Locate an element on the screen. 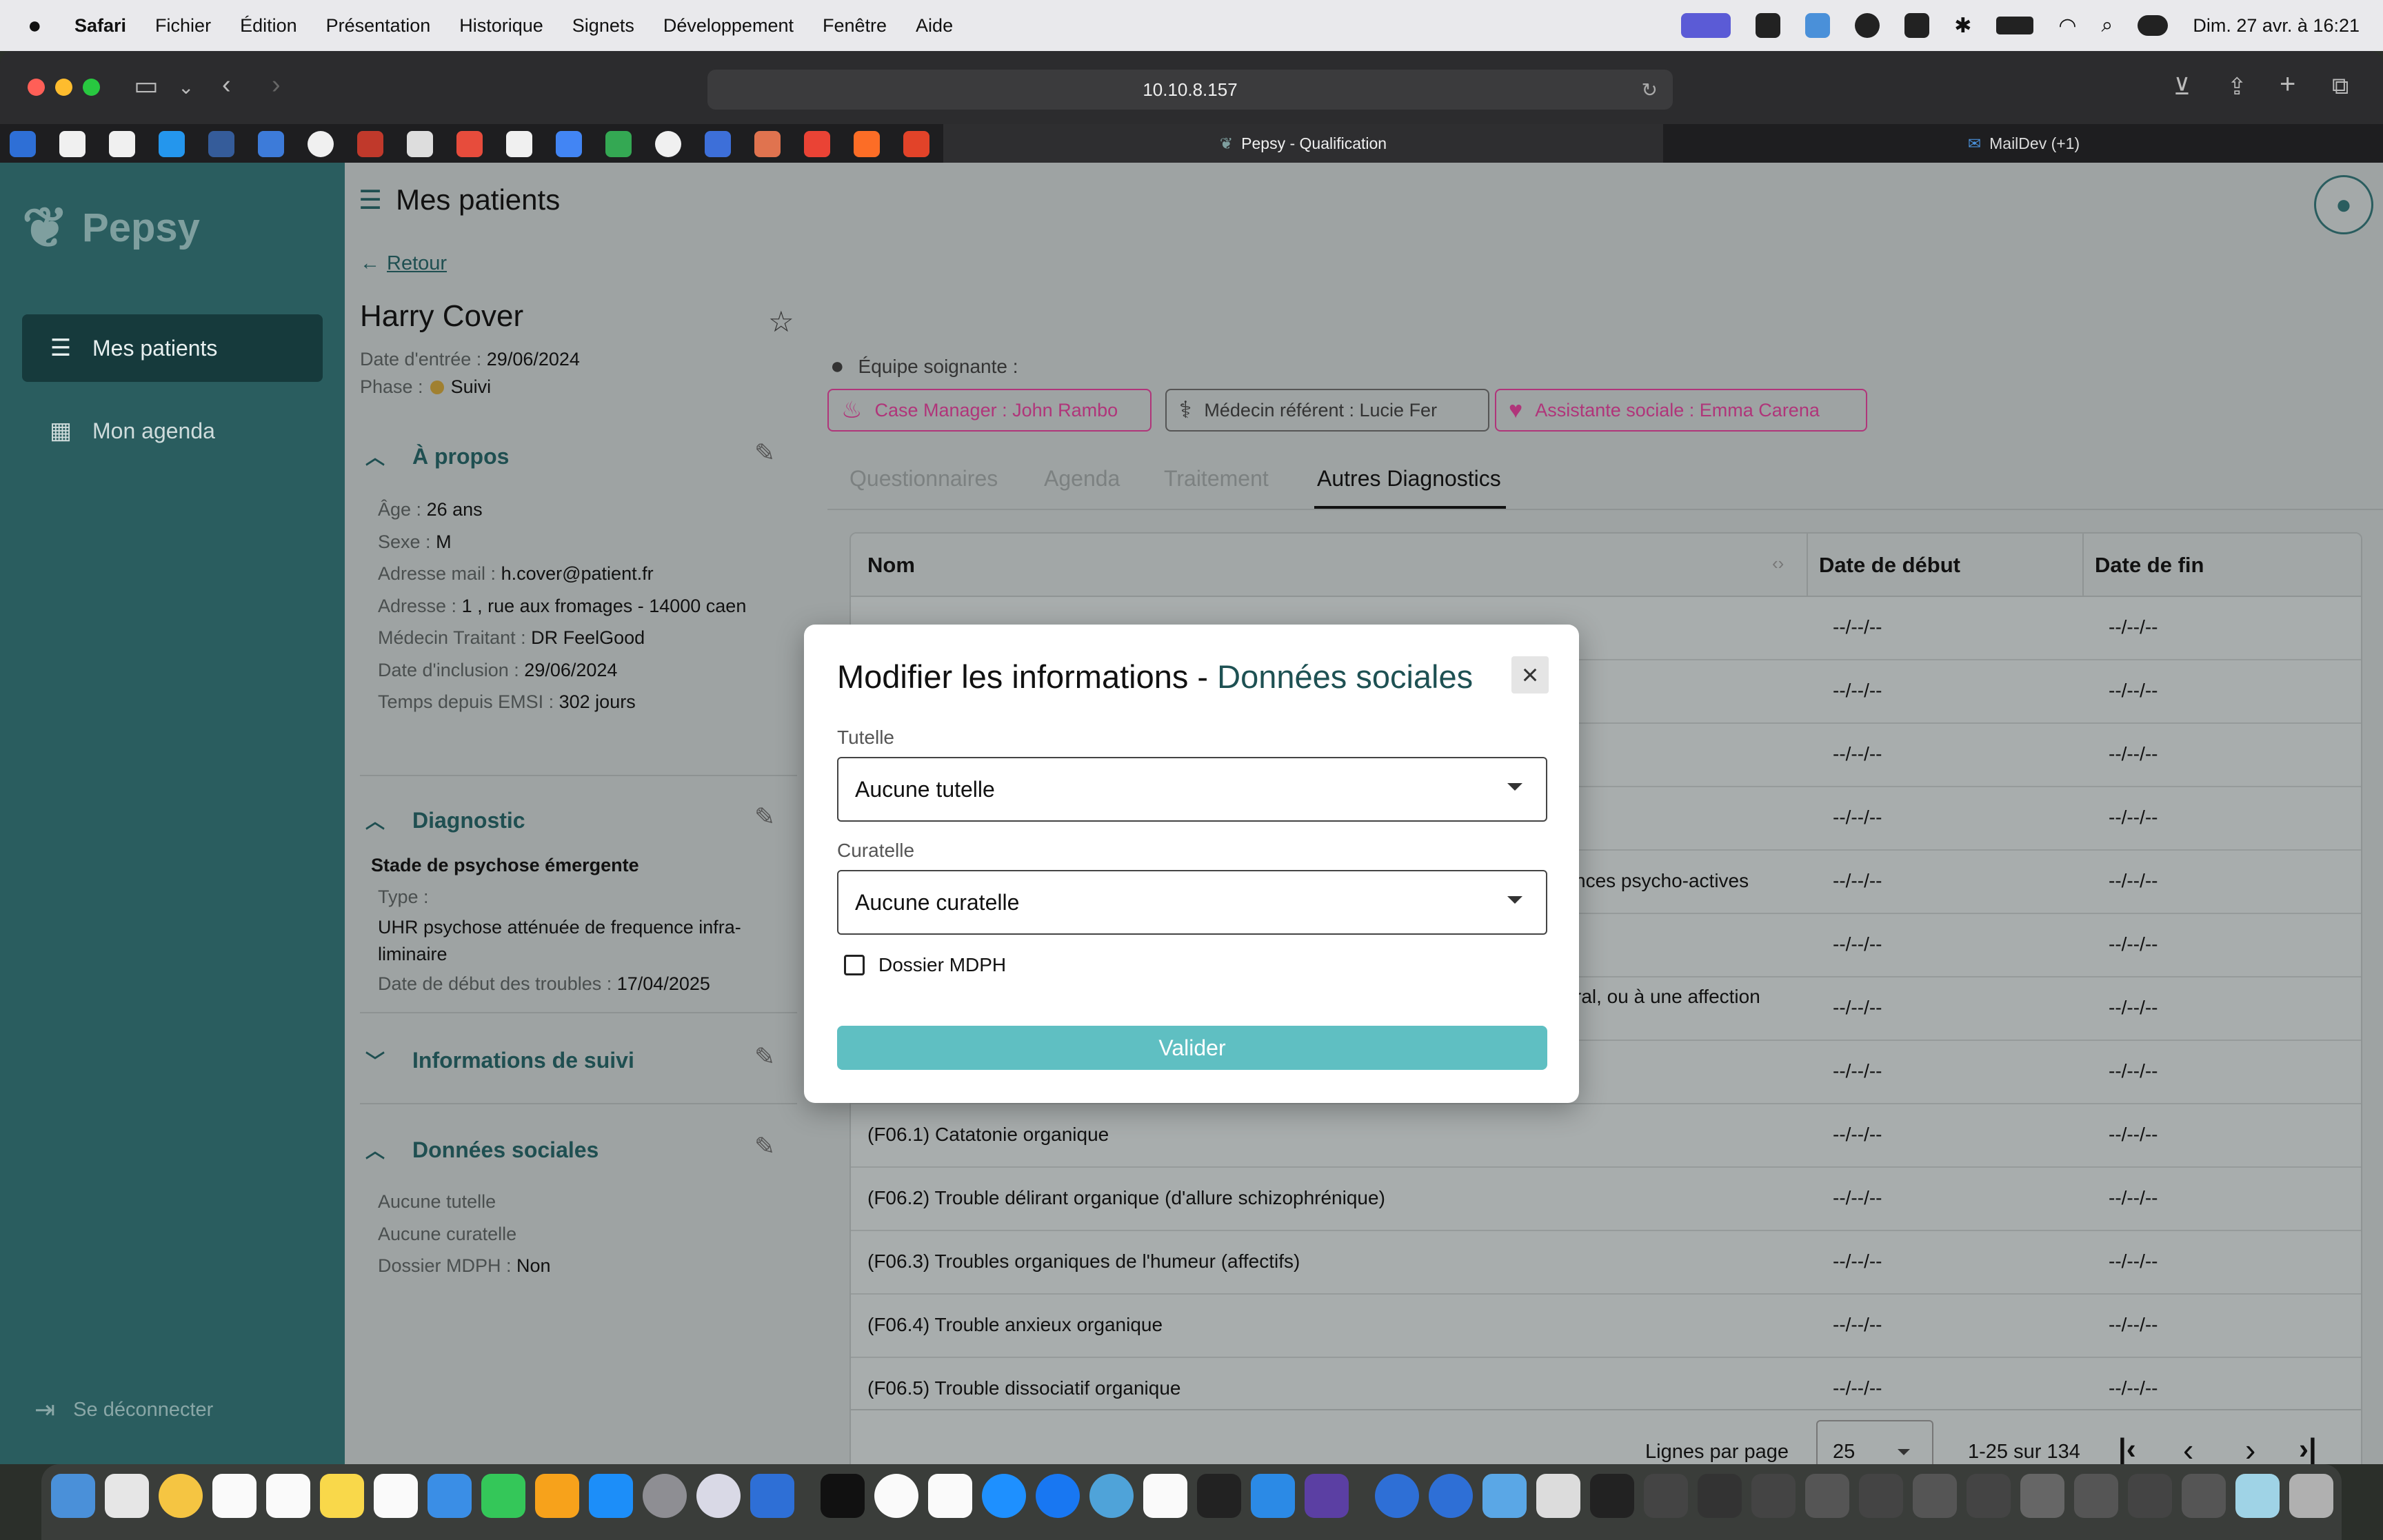  back-arrow-icon: ‹ is located at coordinates (226, 85).